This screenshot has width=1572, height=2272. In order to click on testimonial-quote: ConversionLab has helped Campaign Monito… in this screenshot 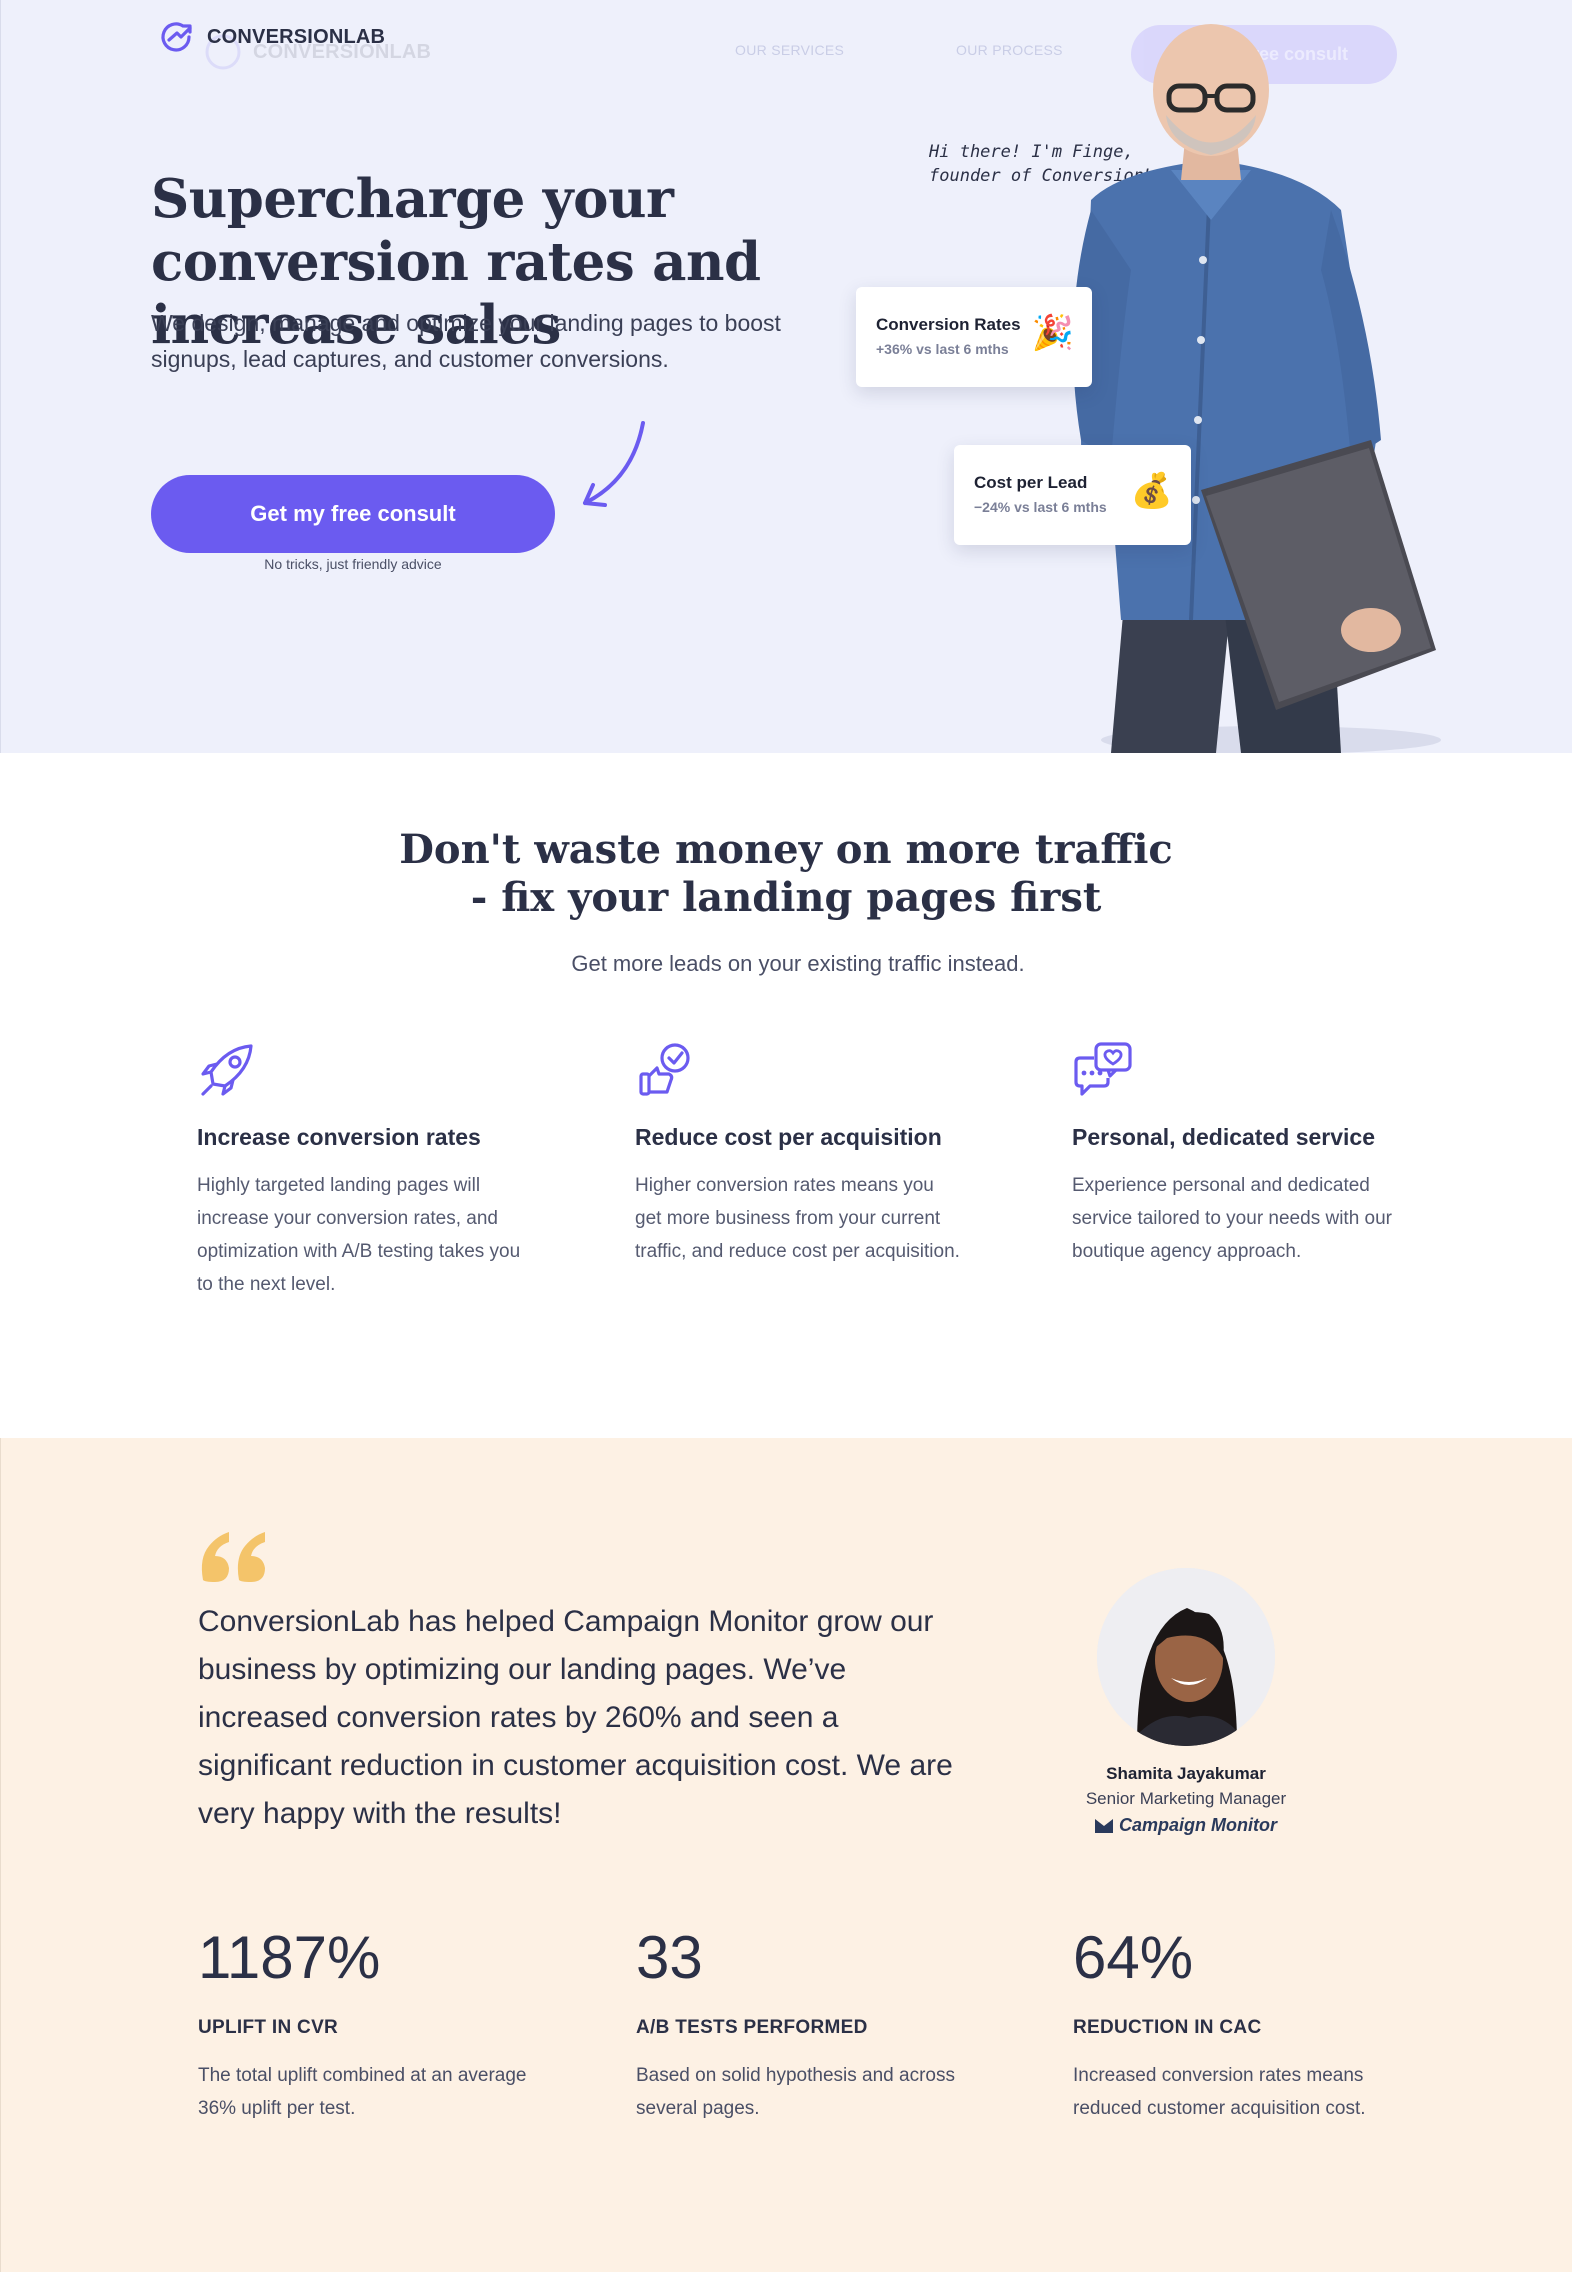, I will do `click(575, 1717)`.